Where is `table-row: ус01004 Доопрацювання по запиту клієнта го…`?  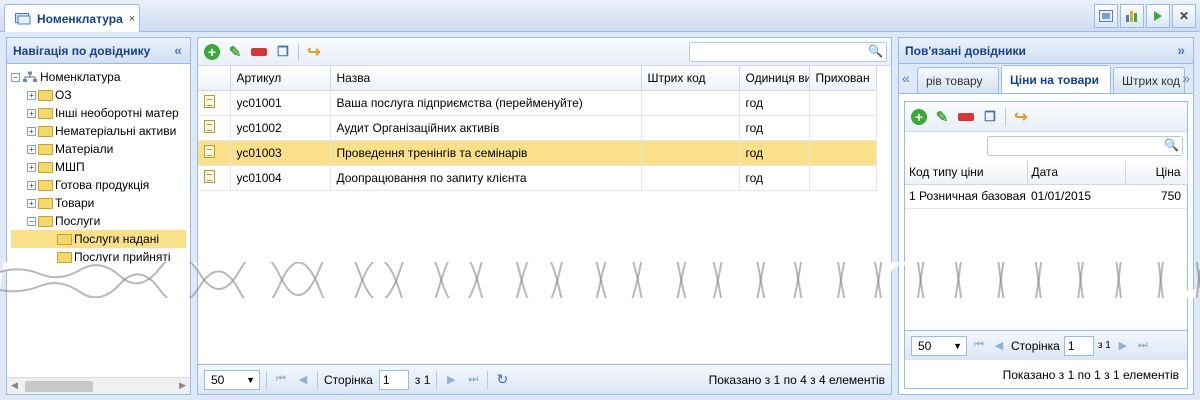 table-row: ус01004 Доопрацювання по запиту клієнта го… is located at coordinates (537, 178).